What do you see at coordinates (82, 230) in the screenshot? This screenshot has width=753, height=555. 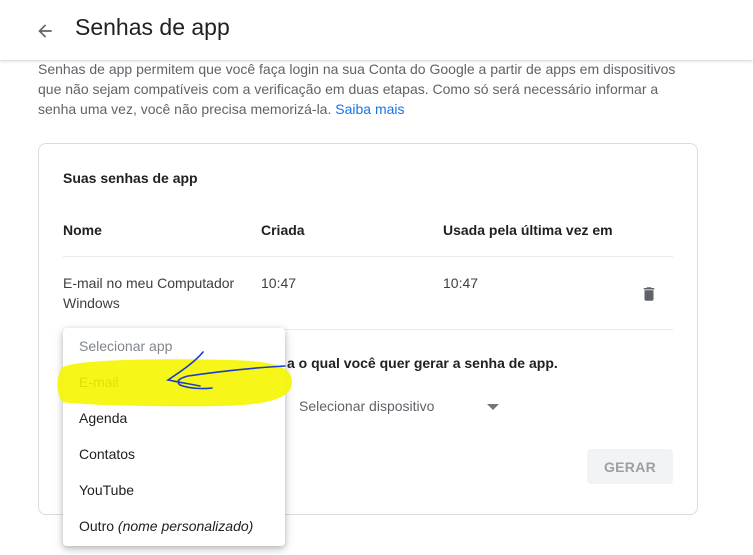 I see `column-header-name: Nome` at bounding box center [82, 230].